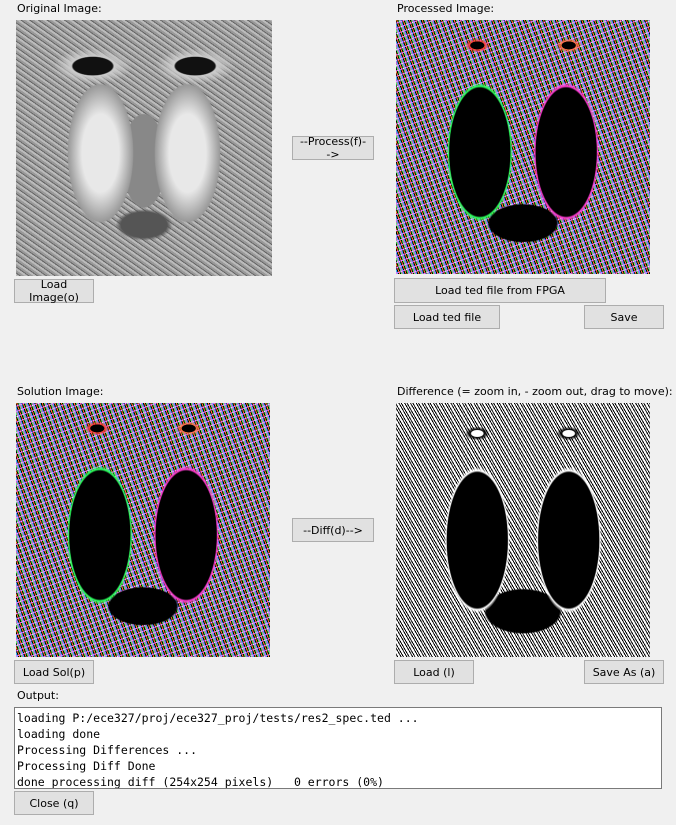 The image size is (676, 825). Describe the element at coordinates (446, 8) in the screenshot. I see `processed-image-label: Processed Image:` at that location.